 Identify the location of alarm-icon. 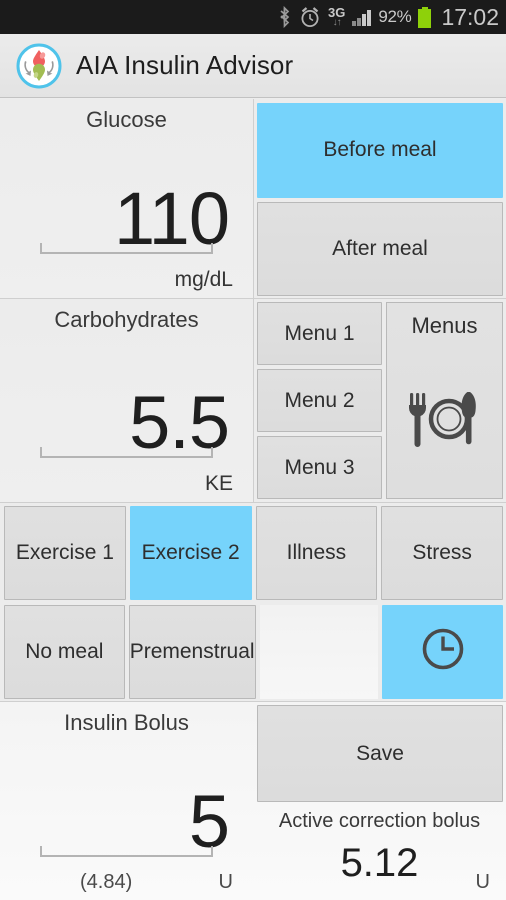
(310, 17).